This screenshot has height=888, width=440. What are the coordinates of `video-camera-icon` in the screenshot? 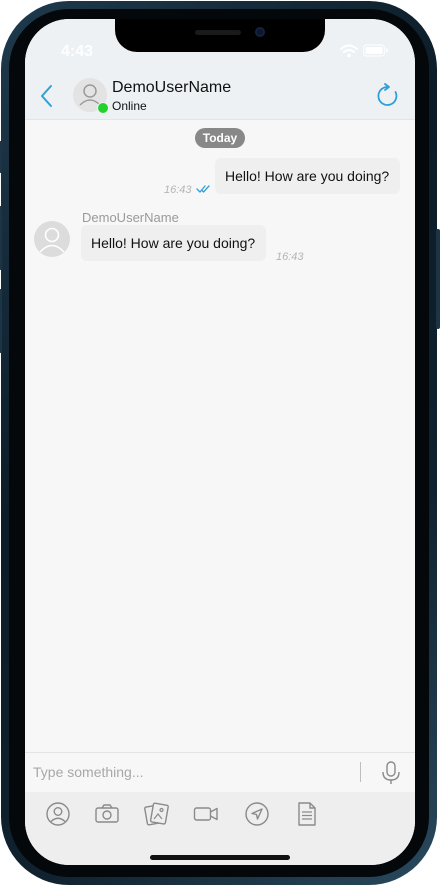 It's located at (205, 814).